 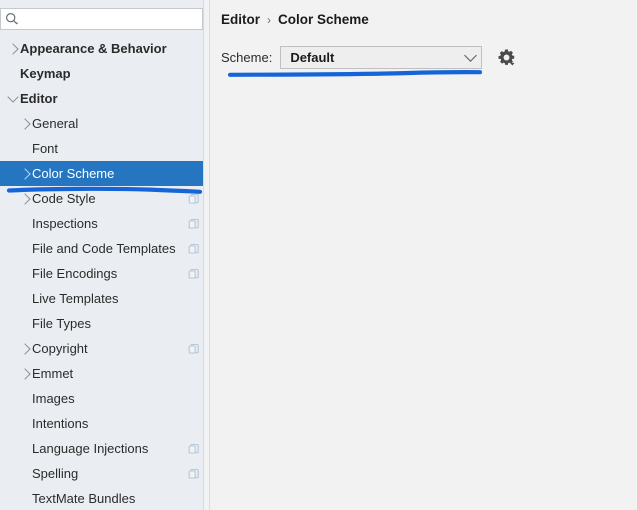 I want to click on sidebar-item-label: File Encodings, so click(x=75, y=273).